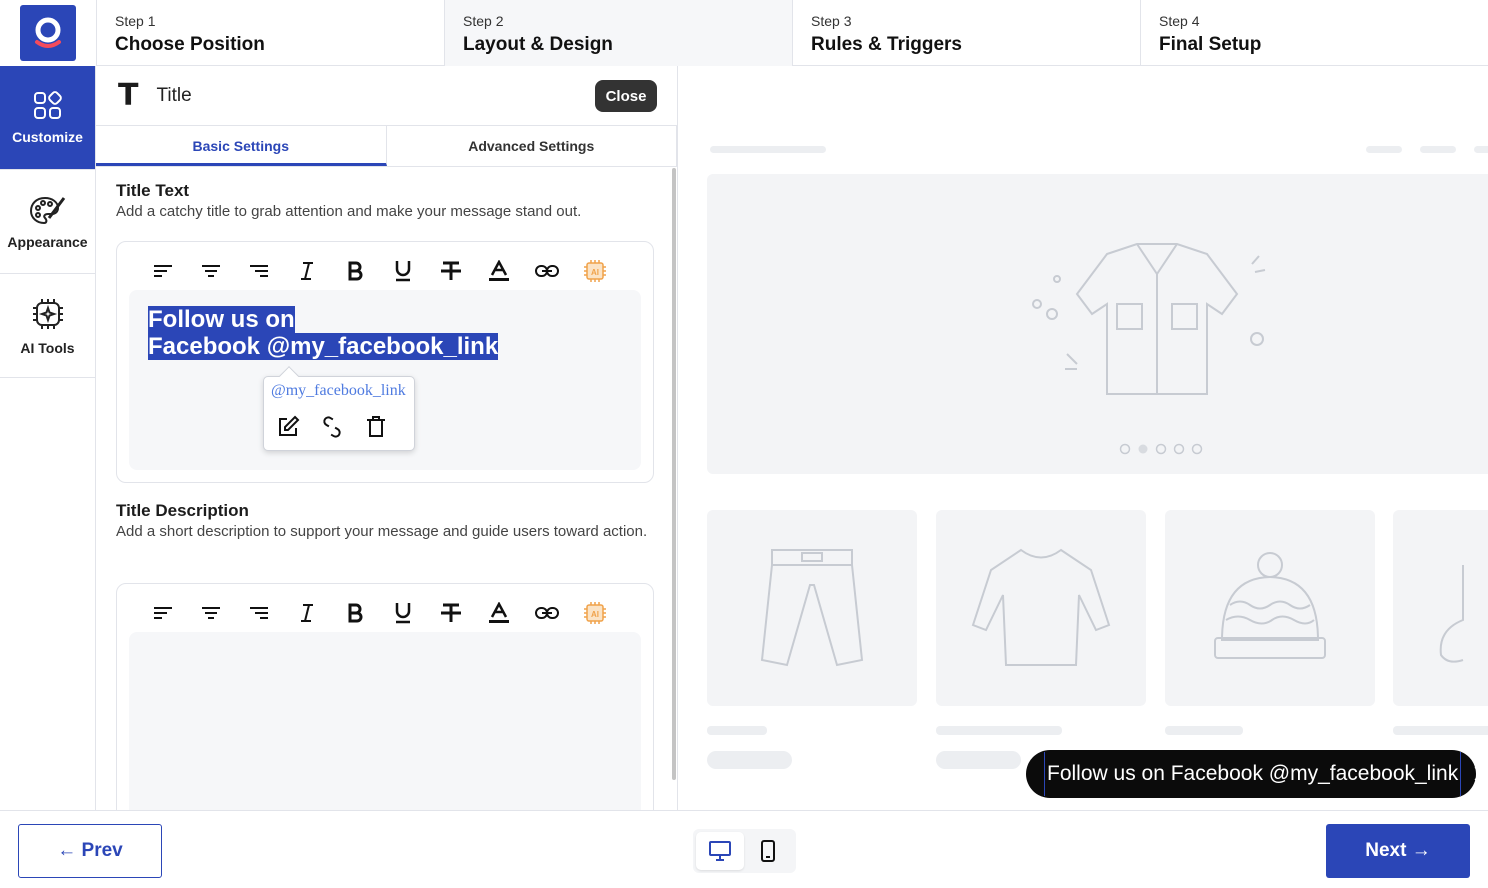 The height and width of the screenshot is (888, 1488). I want to click on next-button: Next →, so click(1398, 851).